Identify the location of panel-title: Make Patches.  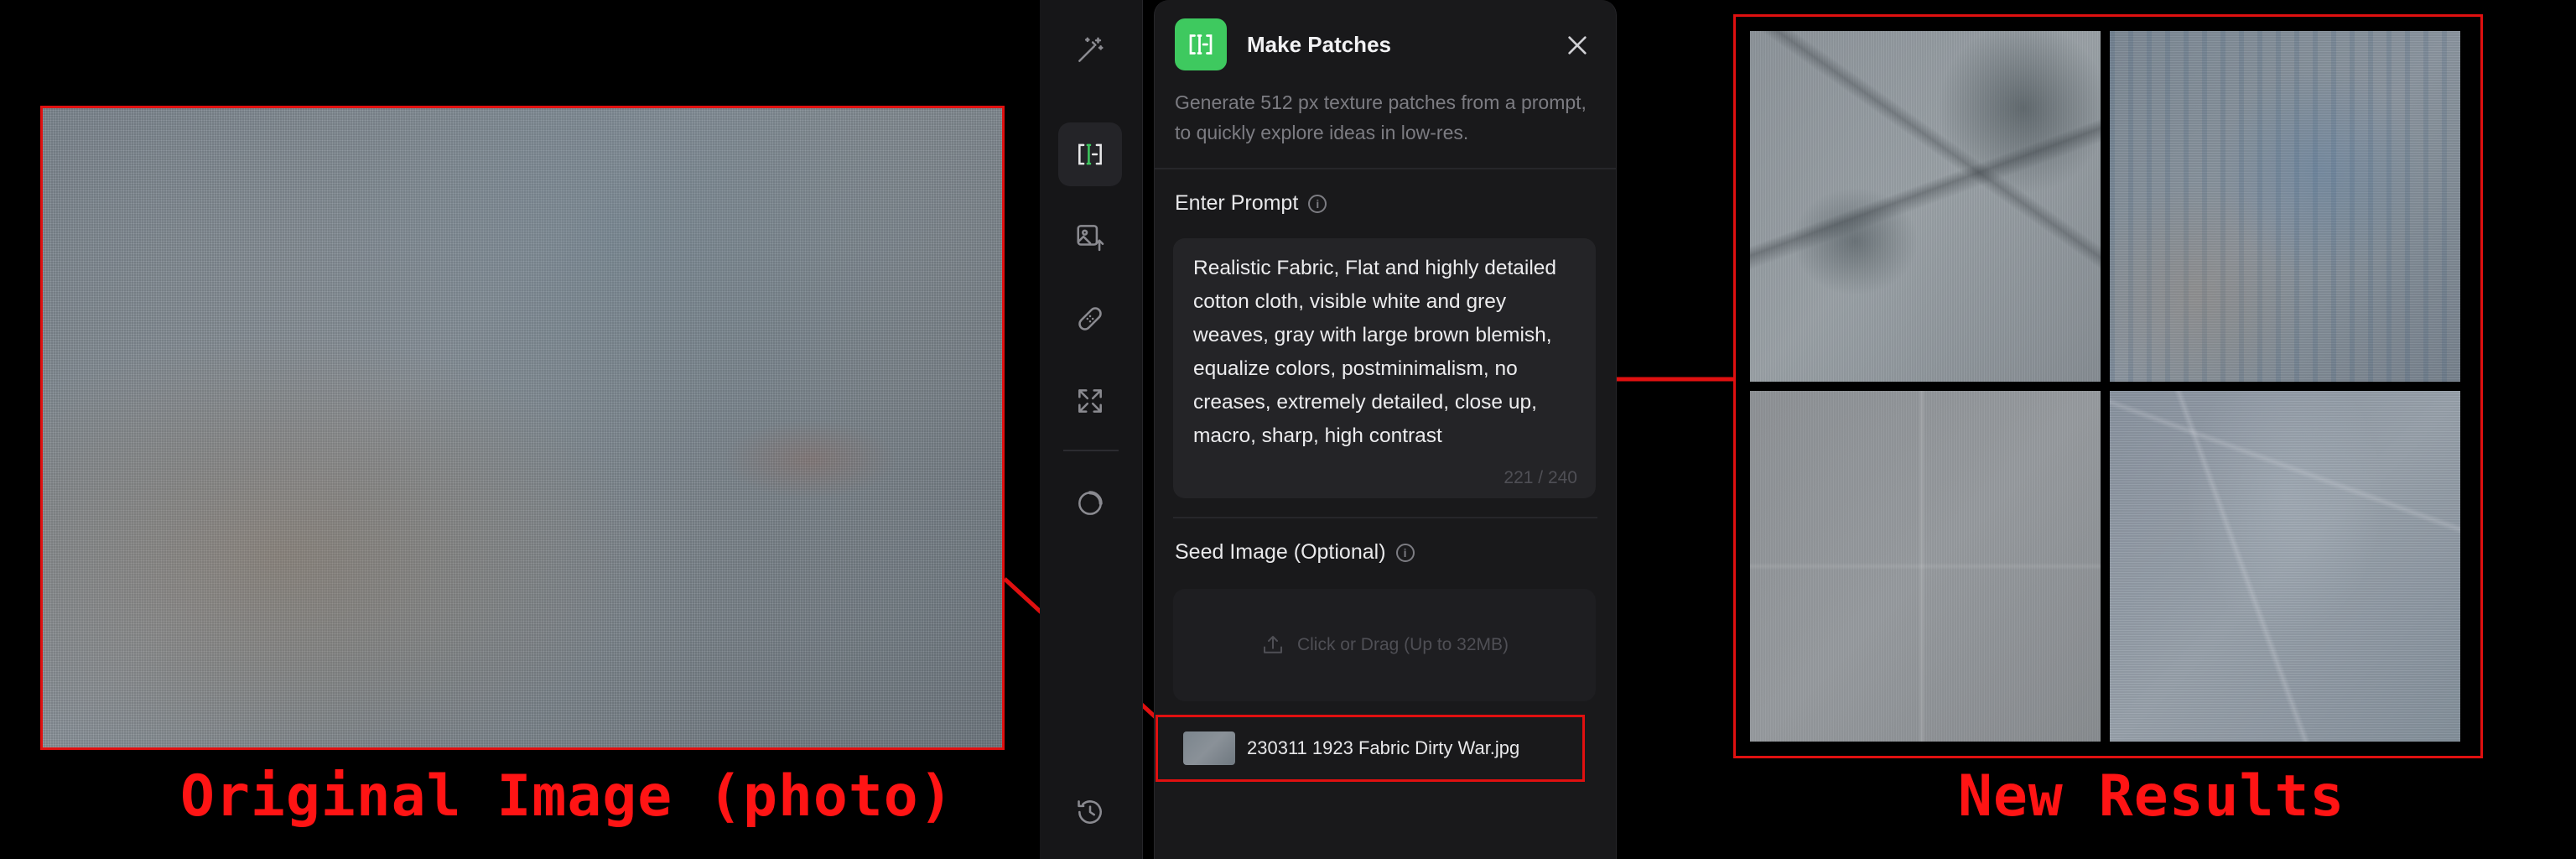
(1319, 44).